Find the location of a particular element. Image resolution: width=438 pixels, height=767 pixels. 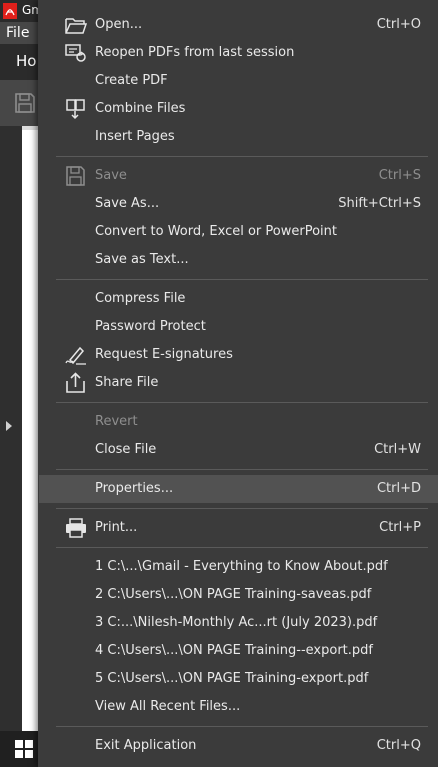

expand-panel-arrow-icon is located at coordinates (9, 426).